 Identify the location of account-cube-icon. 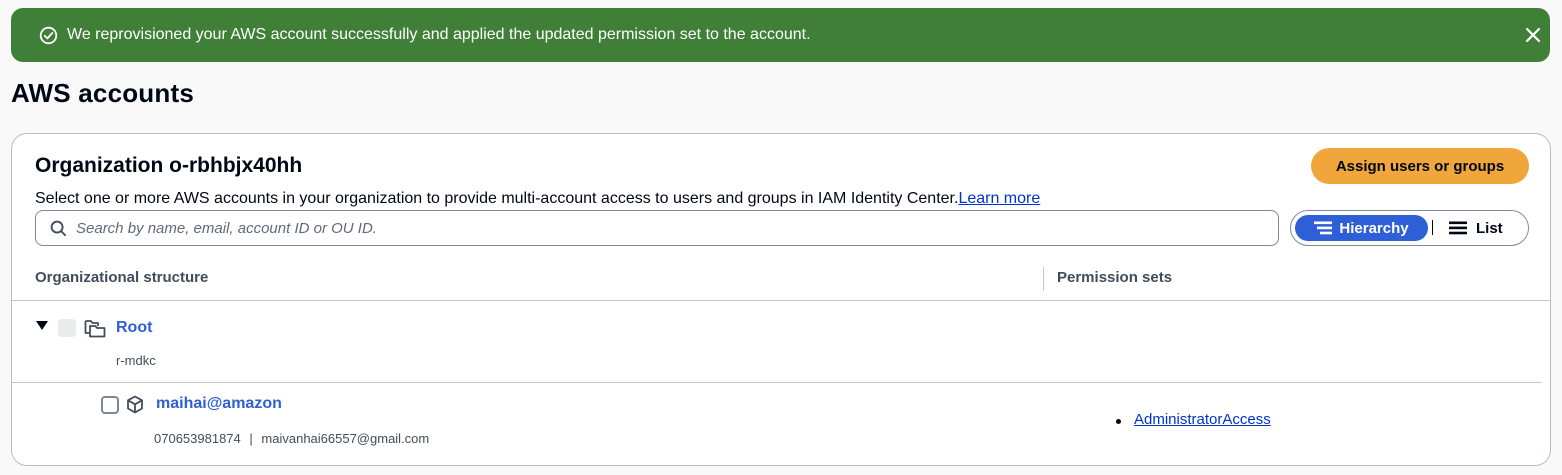
(135, 404).